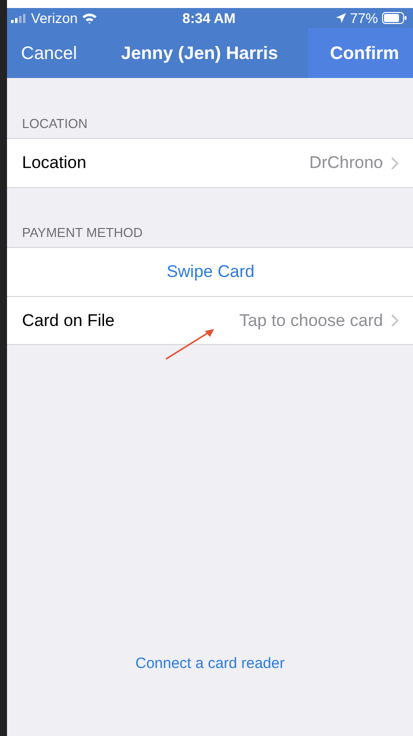 The width and height of the screenshot is (413, 736). I want to click on connect-card-reader-link: Connect a card reader, so click(210, 663).